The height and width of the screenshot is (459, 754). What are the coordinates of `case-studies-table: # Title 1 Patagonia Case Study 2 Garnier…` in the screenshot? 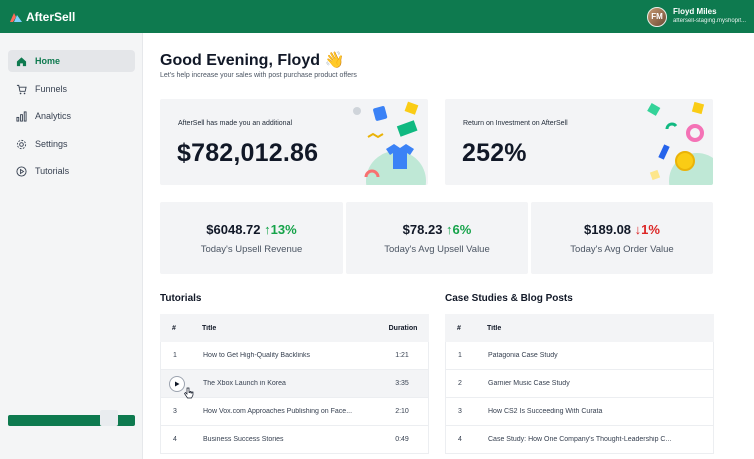 It's located at (579, 384).